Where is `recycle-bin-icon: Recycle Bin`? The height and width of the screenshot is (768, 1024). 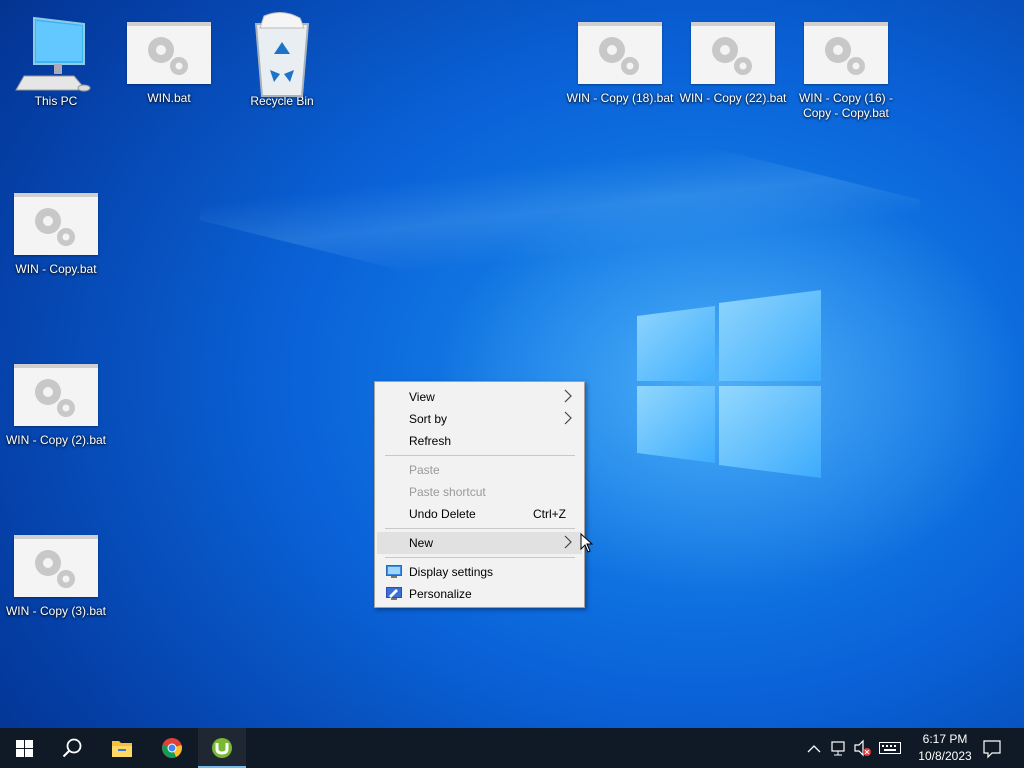
recycle-bin-icon: Recycle Bin is located at coordinates (282, 54).